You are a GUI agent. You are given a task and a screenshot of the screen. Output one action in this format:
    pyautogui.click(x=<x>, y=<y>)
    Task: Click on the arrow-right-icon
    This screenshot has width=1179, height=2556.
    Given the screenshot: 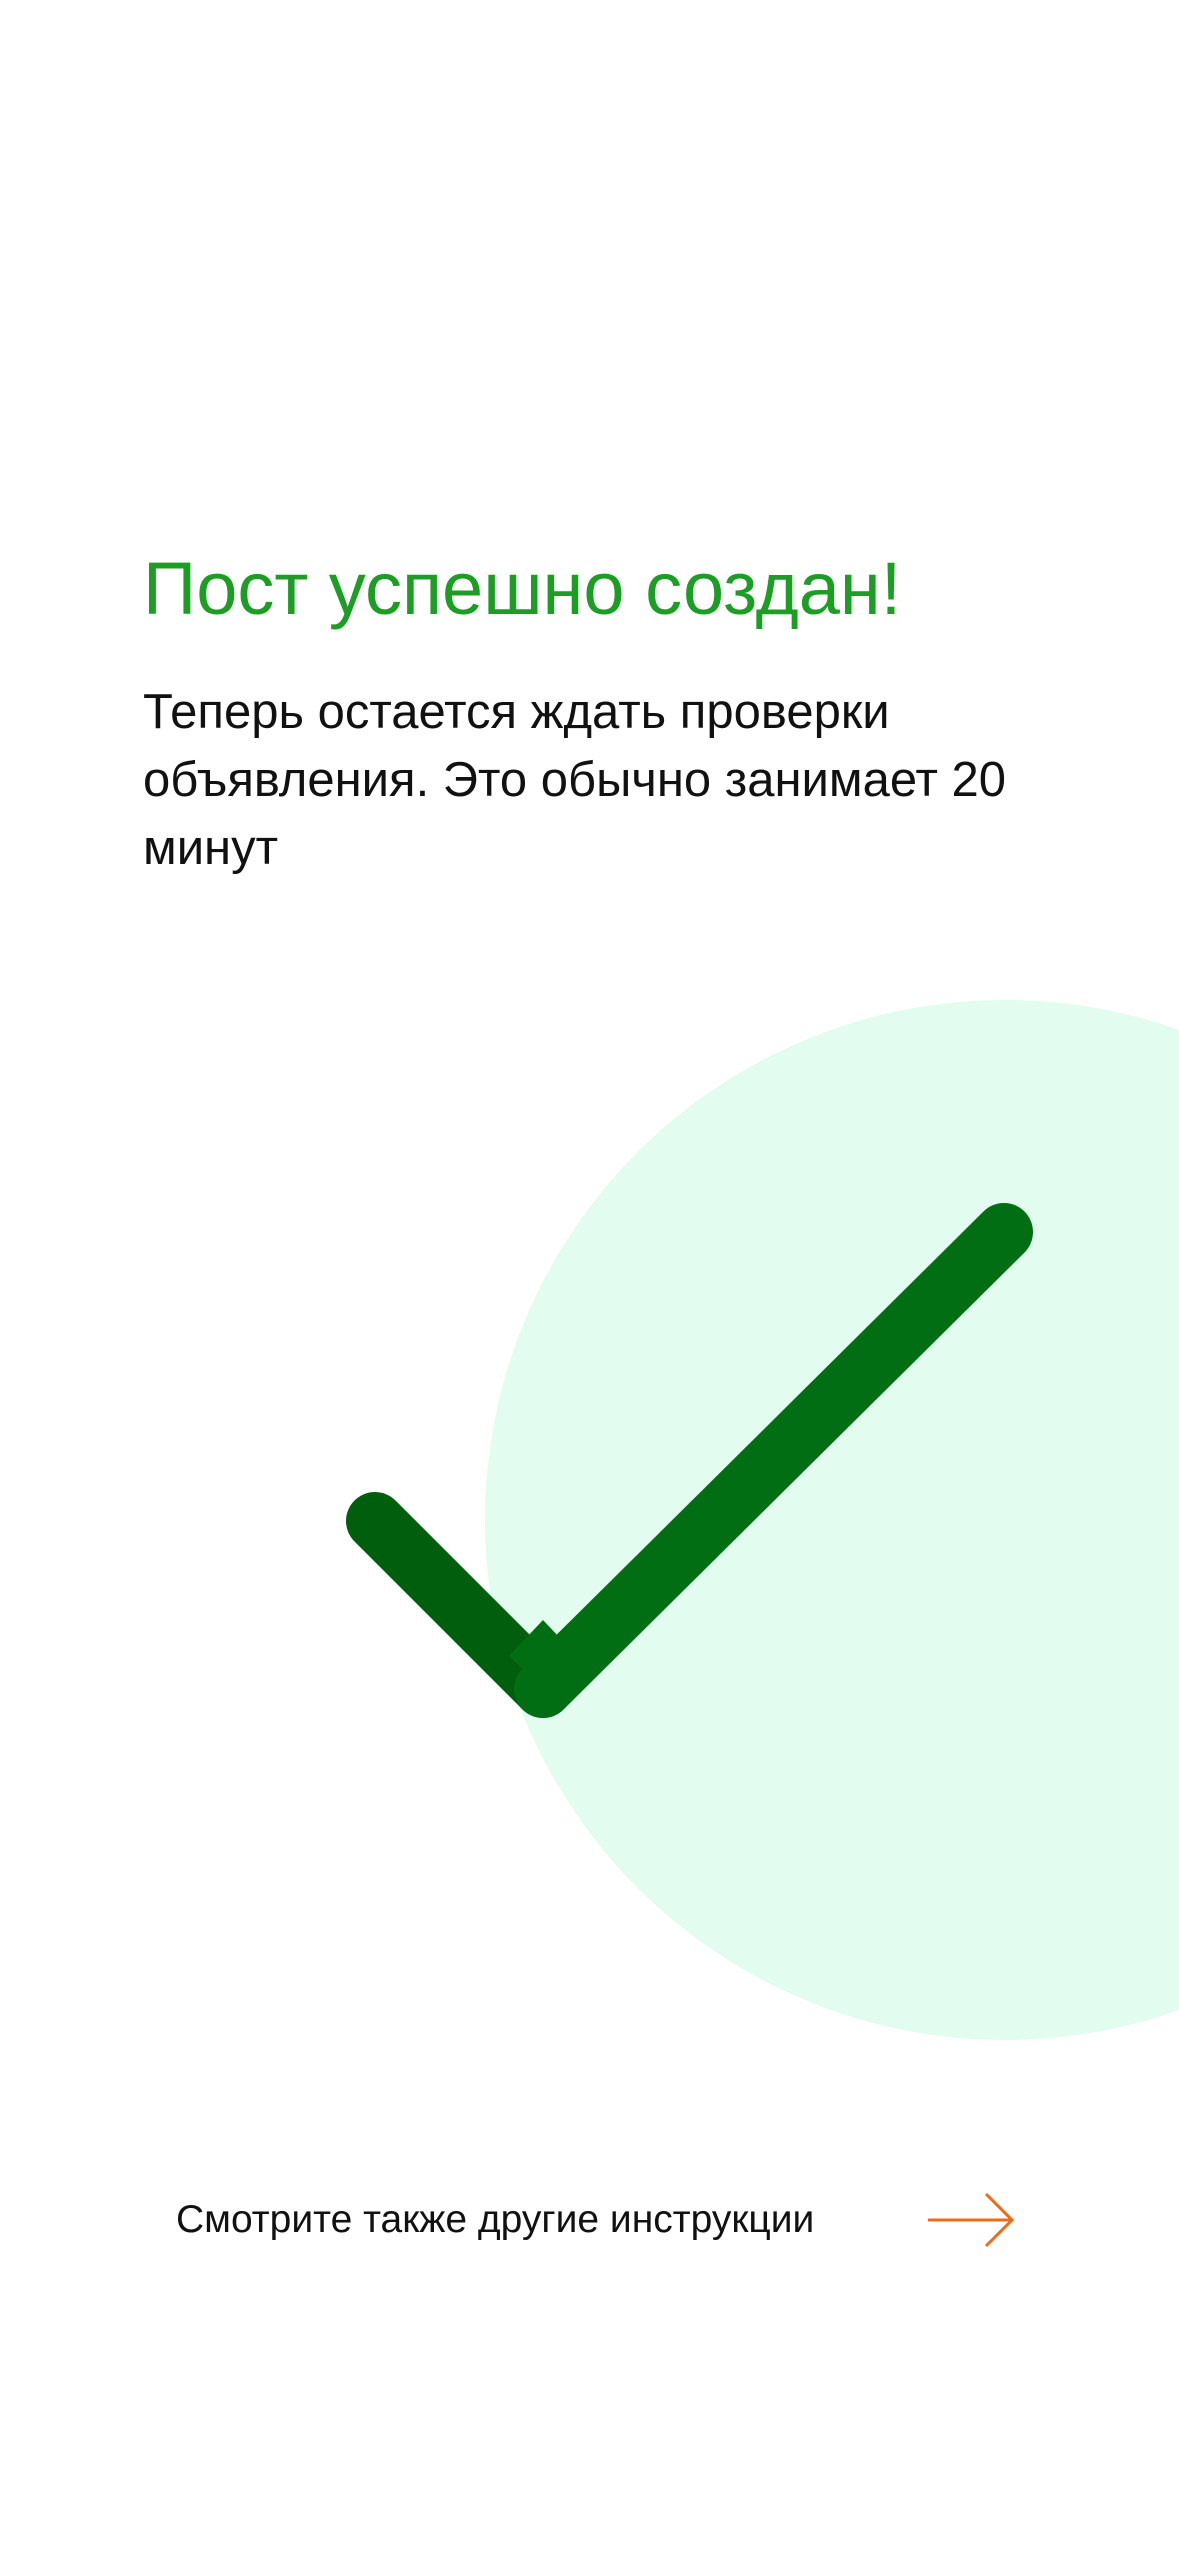 What is the action you would take?
    pyautogui.click(x=971, y=2220)
    